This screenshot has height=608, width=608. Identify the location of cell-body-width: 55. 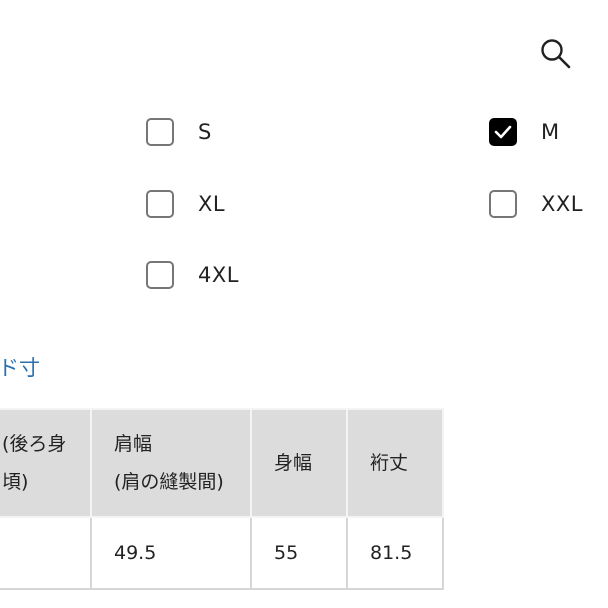
(299, 553).